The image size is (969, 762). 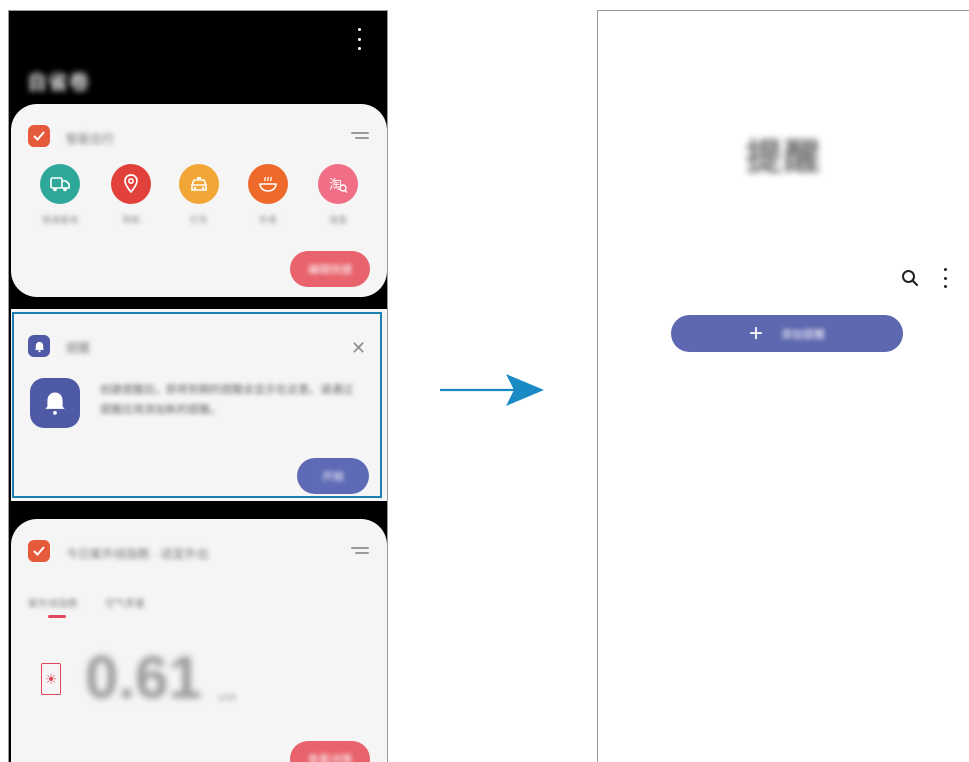 What do you see at coordinates (39, 346) in the screenshot?
I see `bell-badge-icon` at bounding box center [39, 346].